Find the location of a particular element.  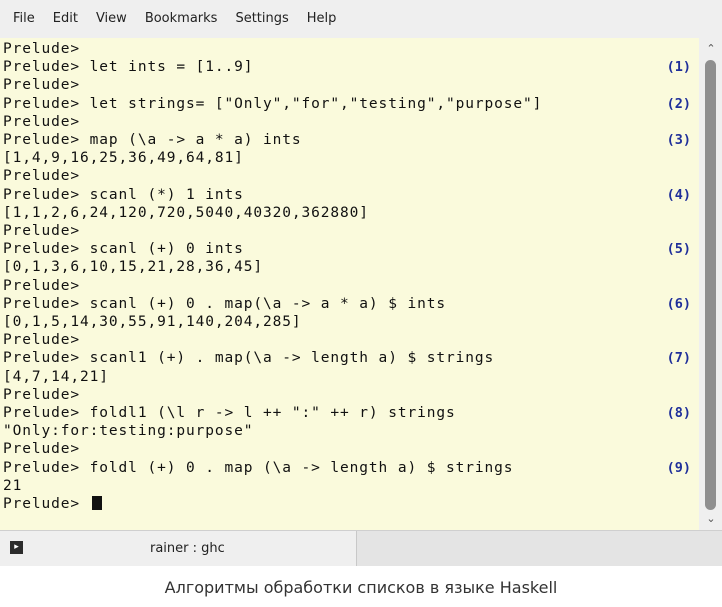

terminal-line-text: "Only:for:testing:purpose" is located at coordinates (128, 431).